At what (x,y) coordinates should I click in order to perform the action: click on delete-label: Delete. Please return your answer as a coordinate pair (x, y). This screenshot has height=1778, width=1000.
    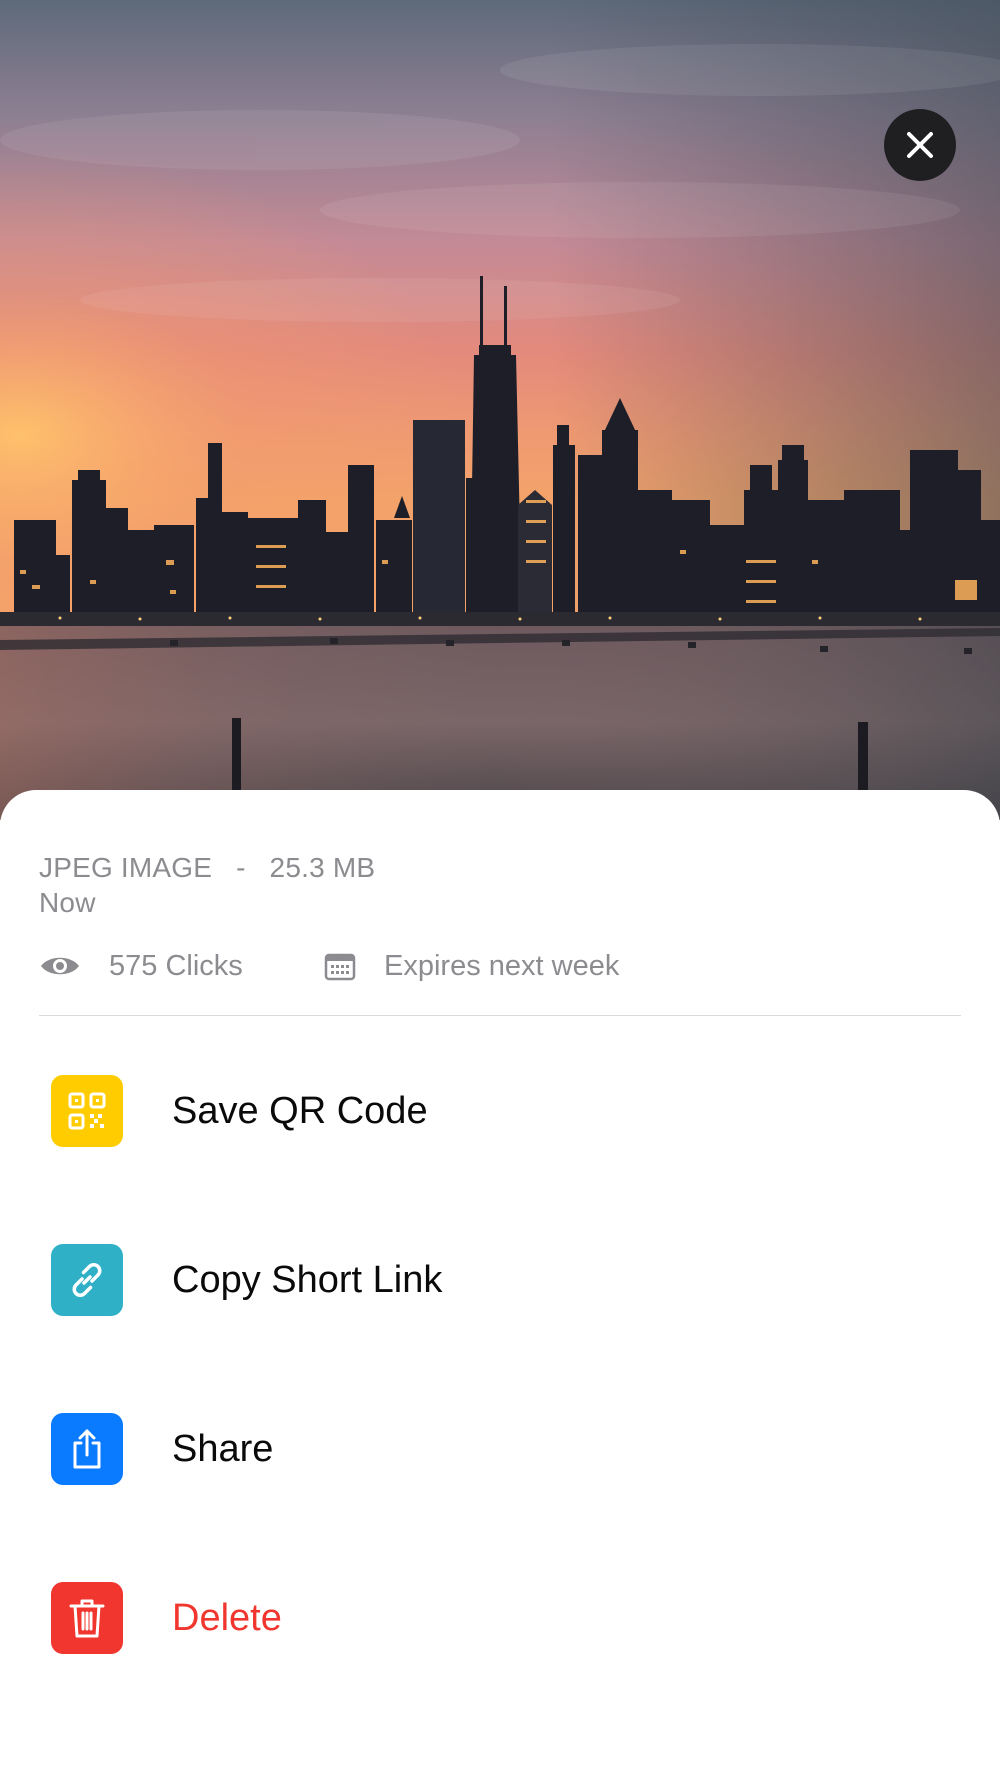
    Looking at the image, I should click on (227, 1617).